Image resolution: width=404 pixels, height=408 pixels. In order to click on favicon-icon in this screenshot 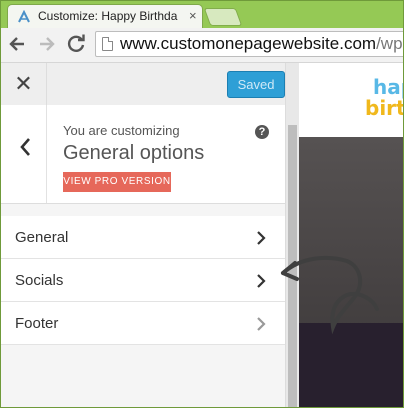, I will do `click(24, 16)`.